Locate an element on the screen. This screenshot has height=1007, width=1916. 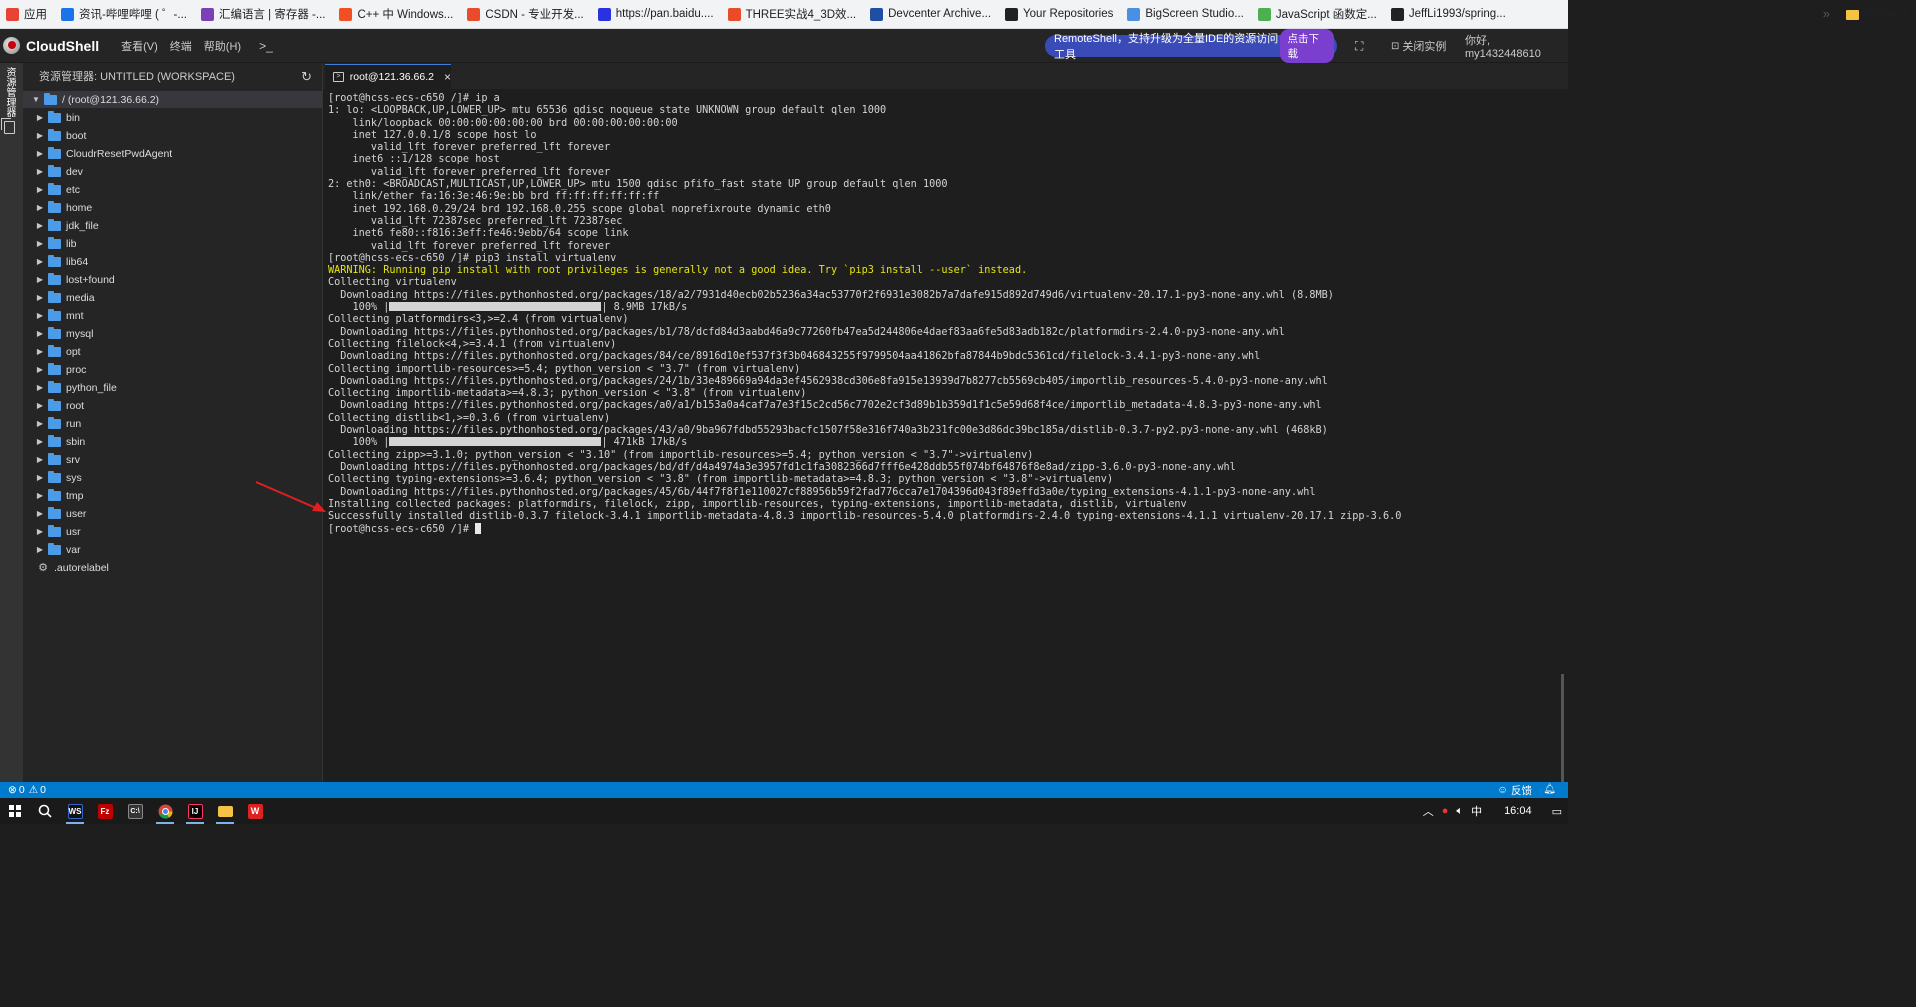
tree-folder-home: ▶ home is located at coordinates (172, 207).